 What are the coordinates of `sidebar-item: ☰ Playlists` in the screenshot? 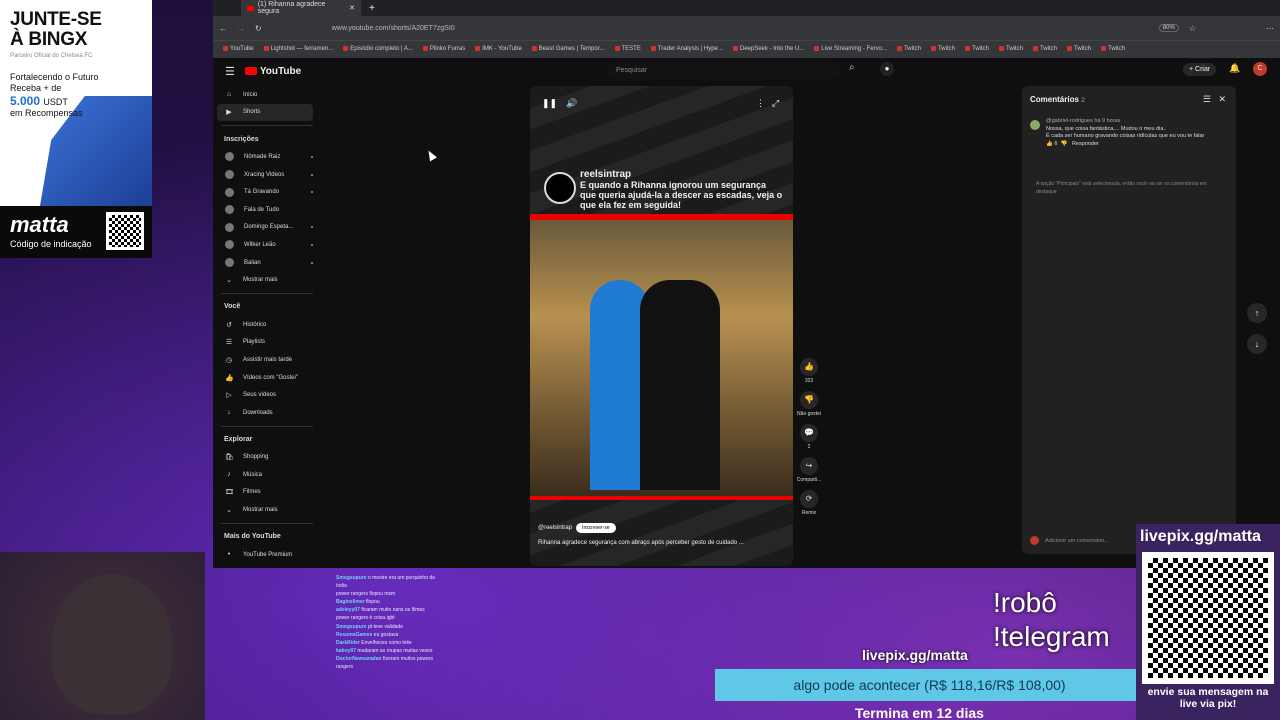 It's located at (267, 343).